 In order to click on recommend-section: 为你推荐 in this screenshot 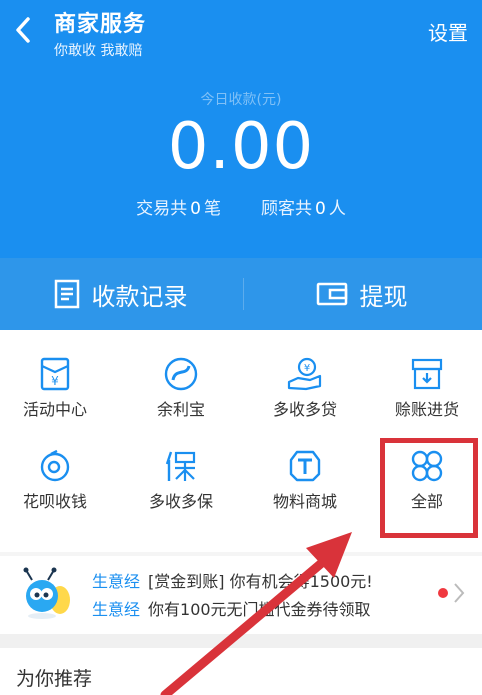, I will do `click(241, 671)`.